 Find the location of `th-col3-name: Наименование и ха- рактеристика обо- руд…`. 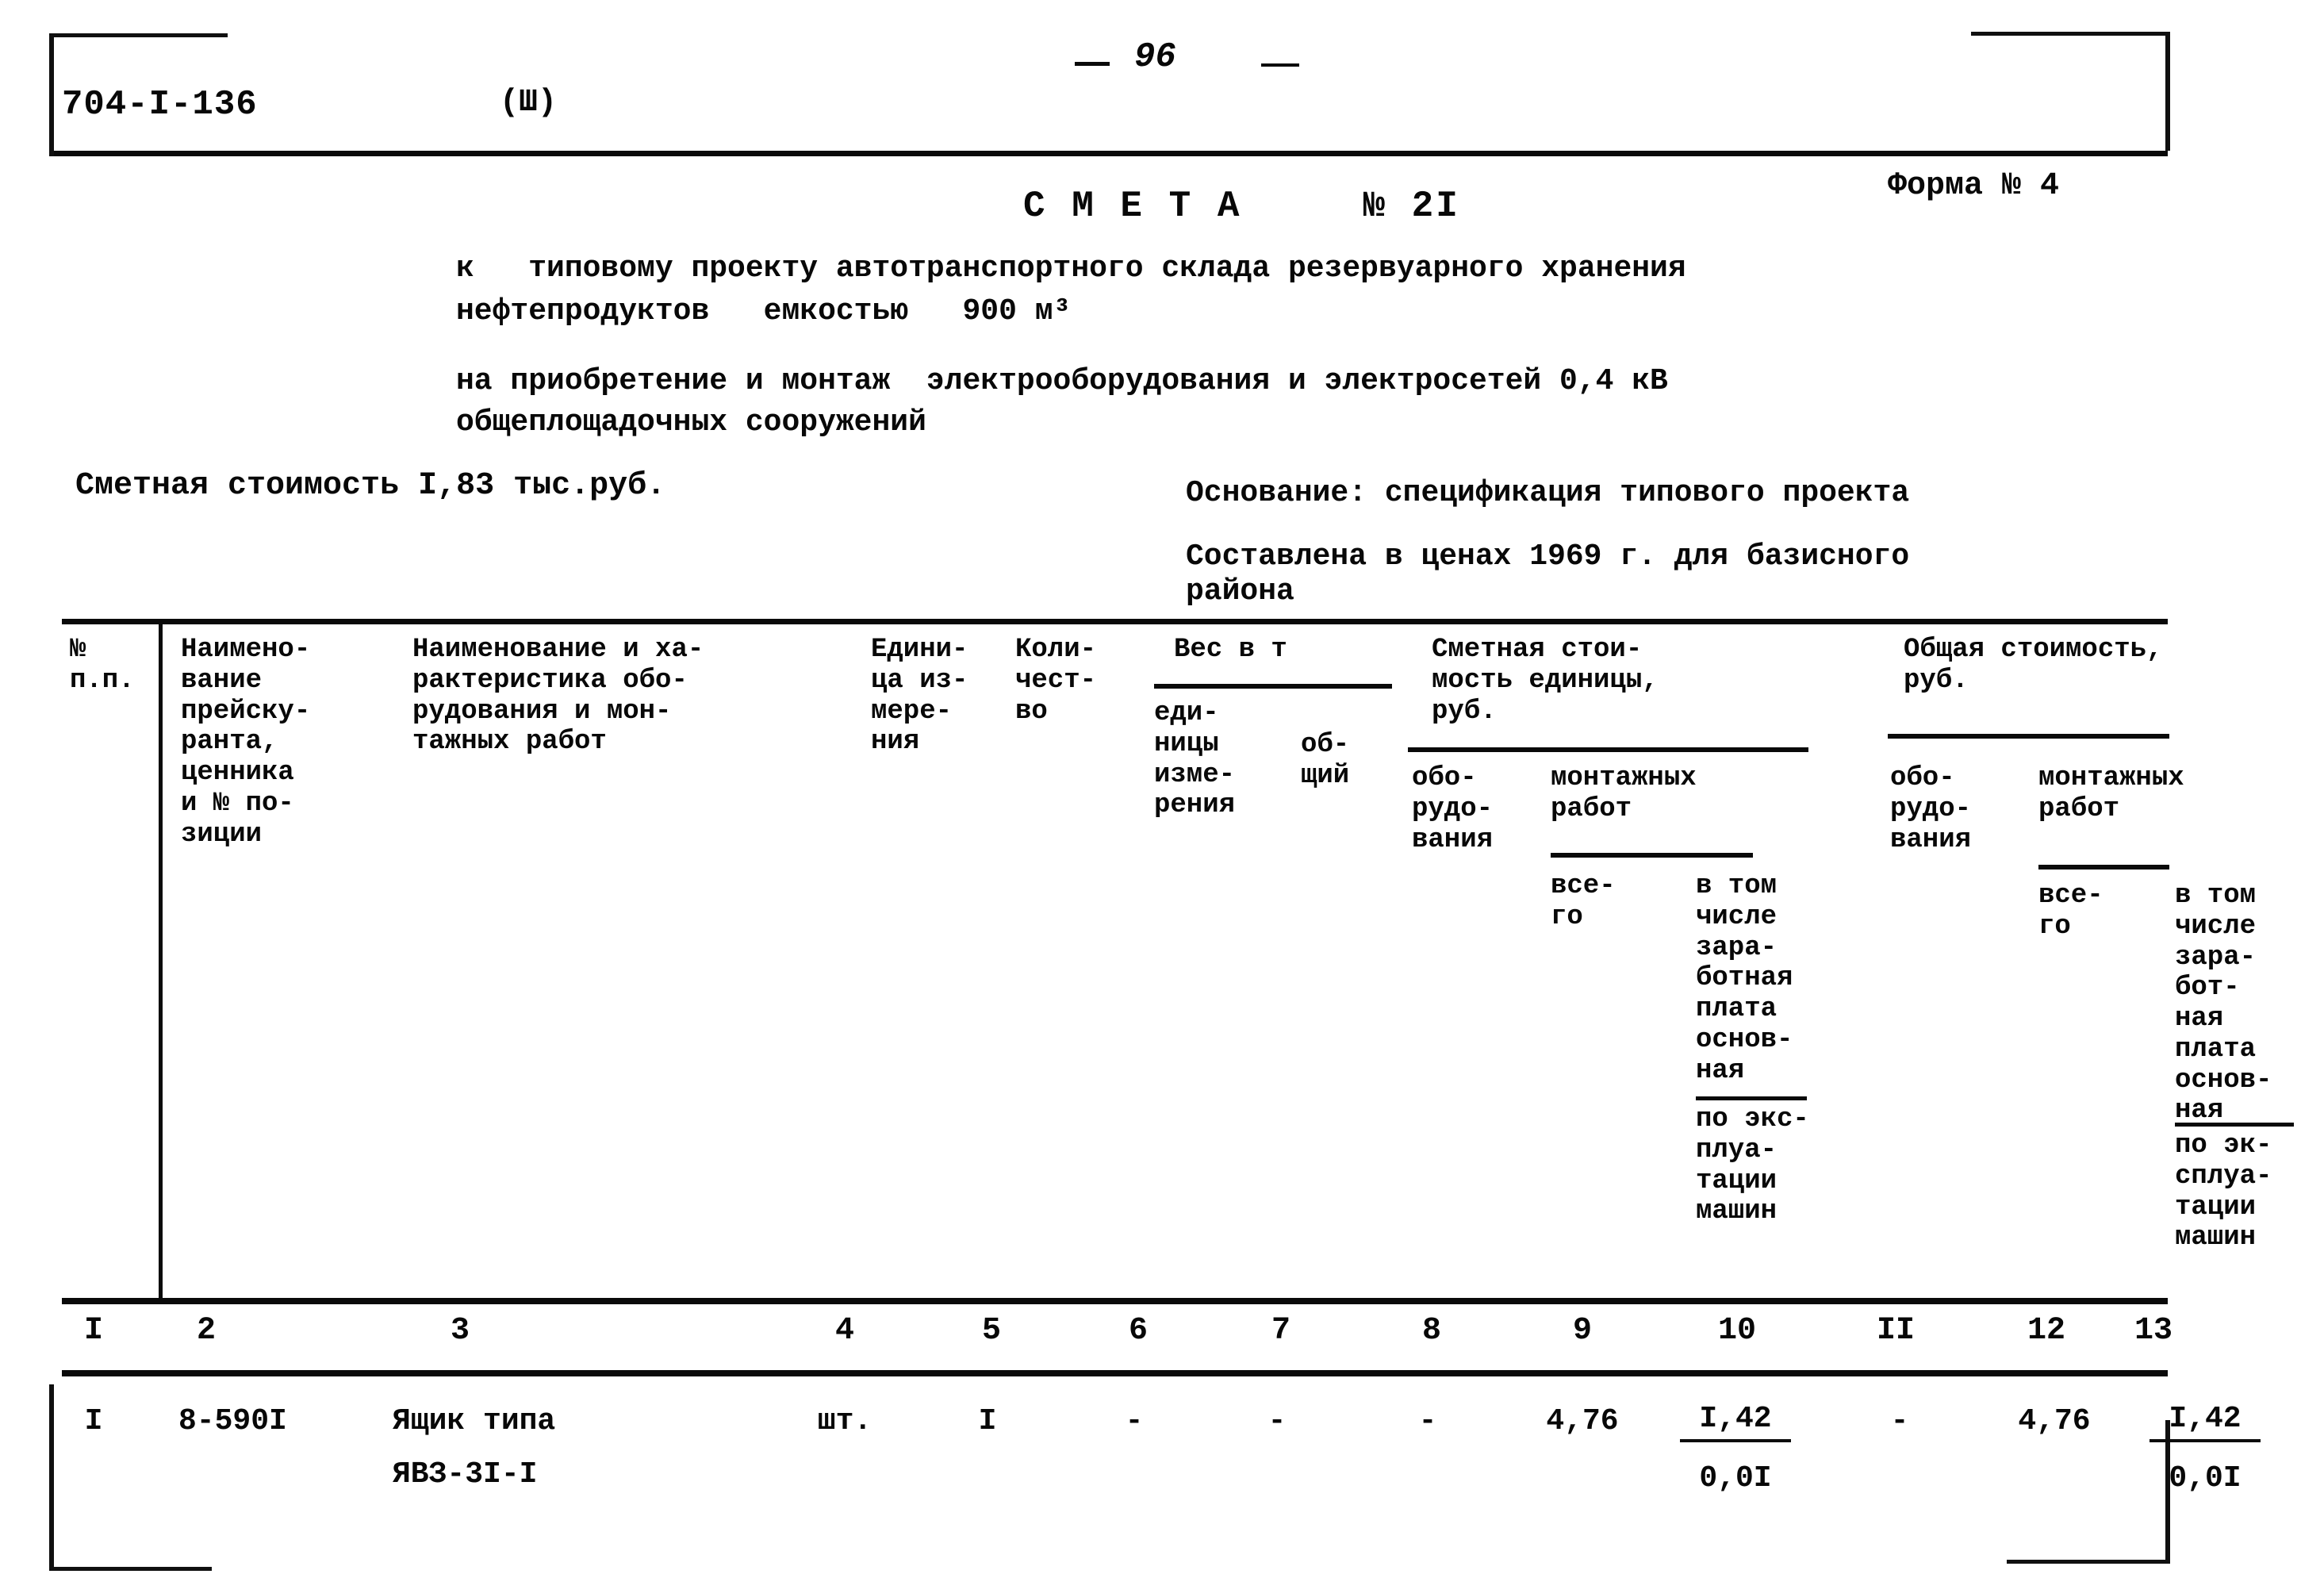

th-col3-name: Наименование и ха- рактеристика обо- руд… is located at coordinates (558, 696).